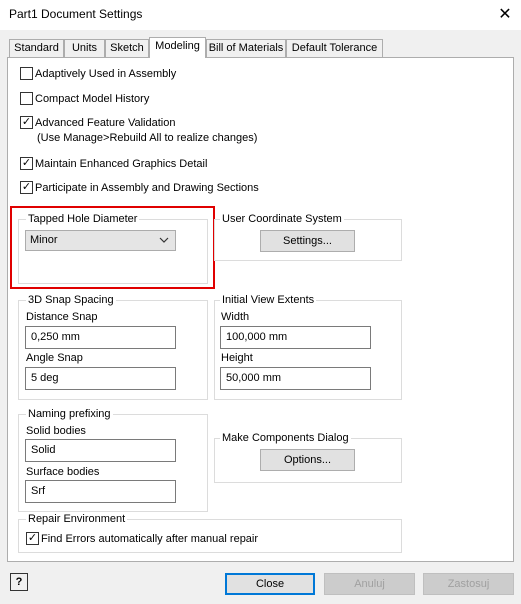  I want to click on surface-bodies-label: Surface bodies, so click(63, 472).